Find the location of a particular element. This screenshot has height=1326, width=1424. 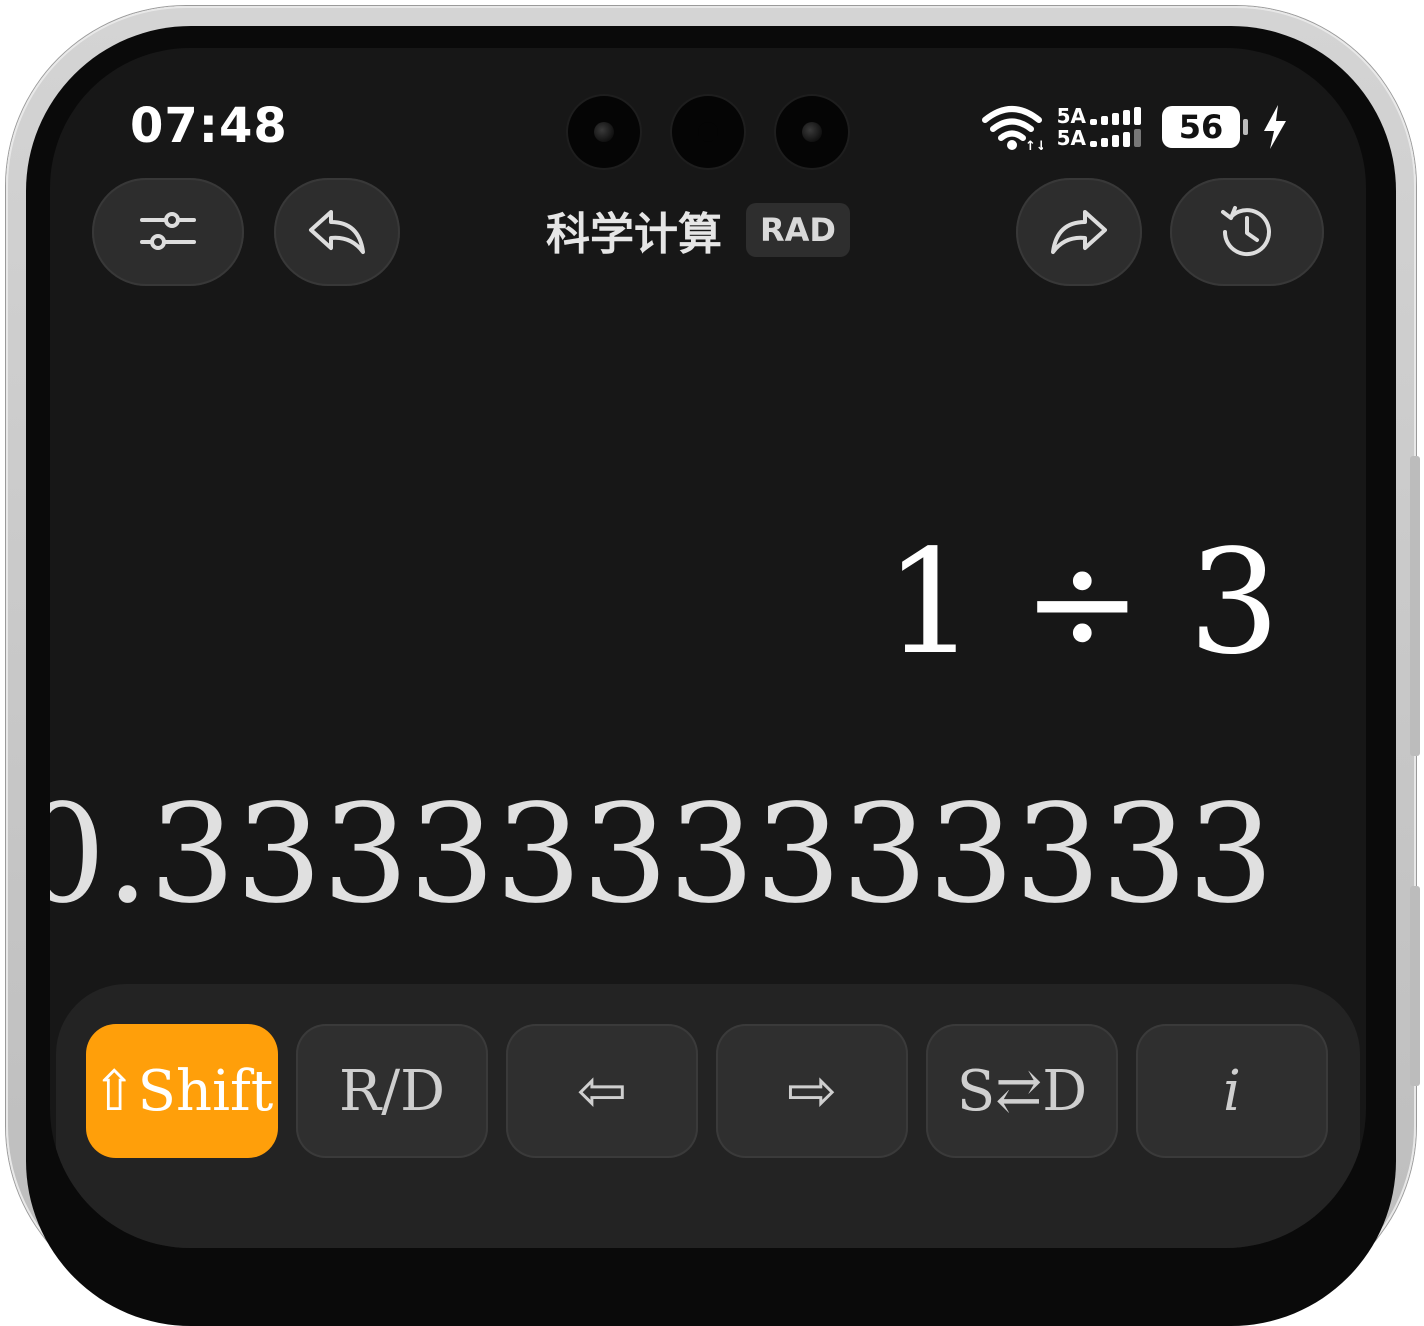

angle-mode-badge: RAD is located at coordinates (798, 230).